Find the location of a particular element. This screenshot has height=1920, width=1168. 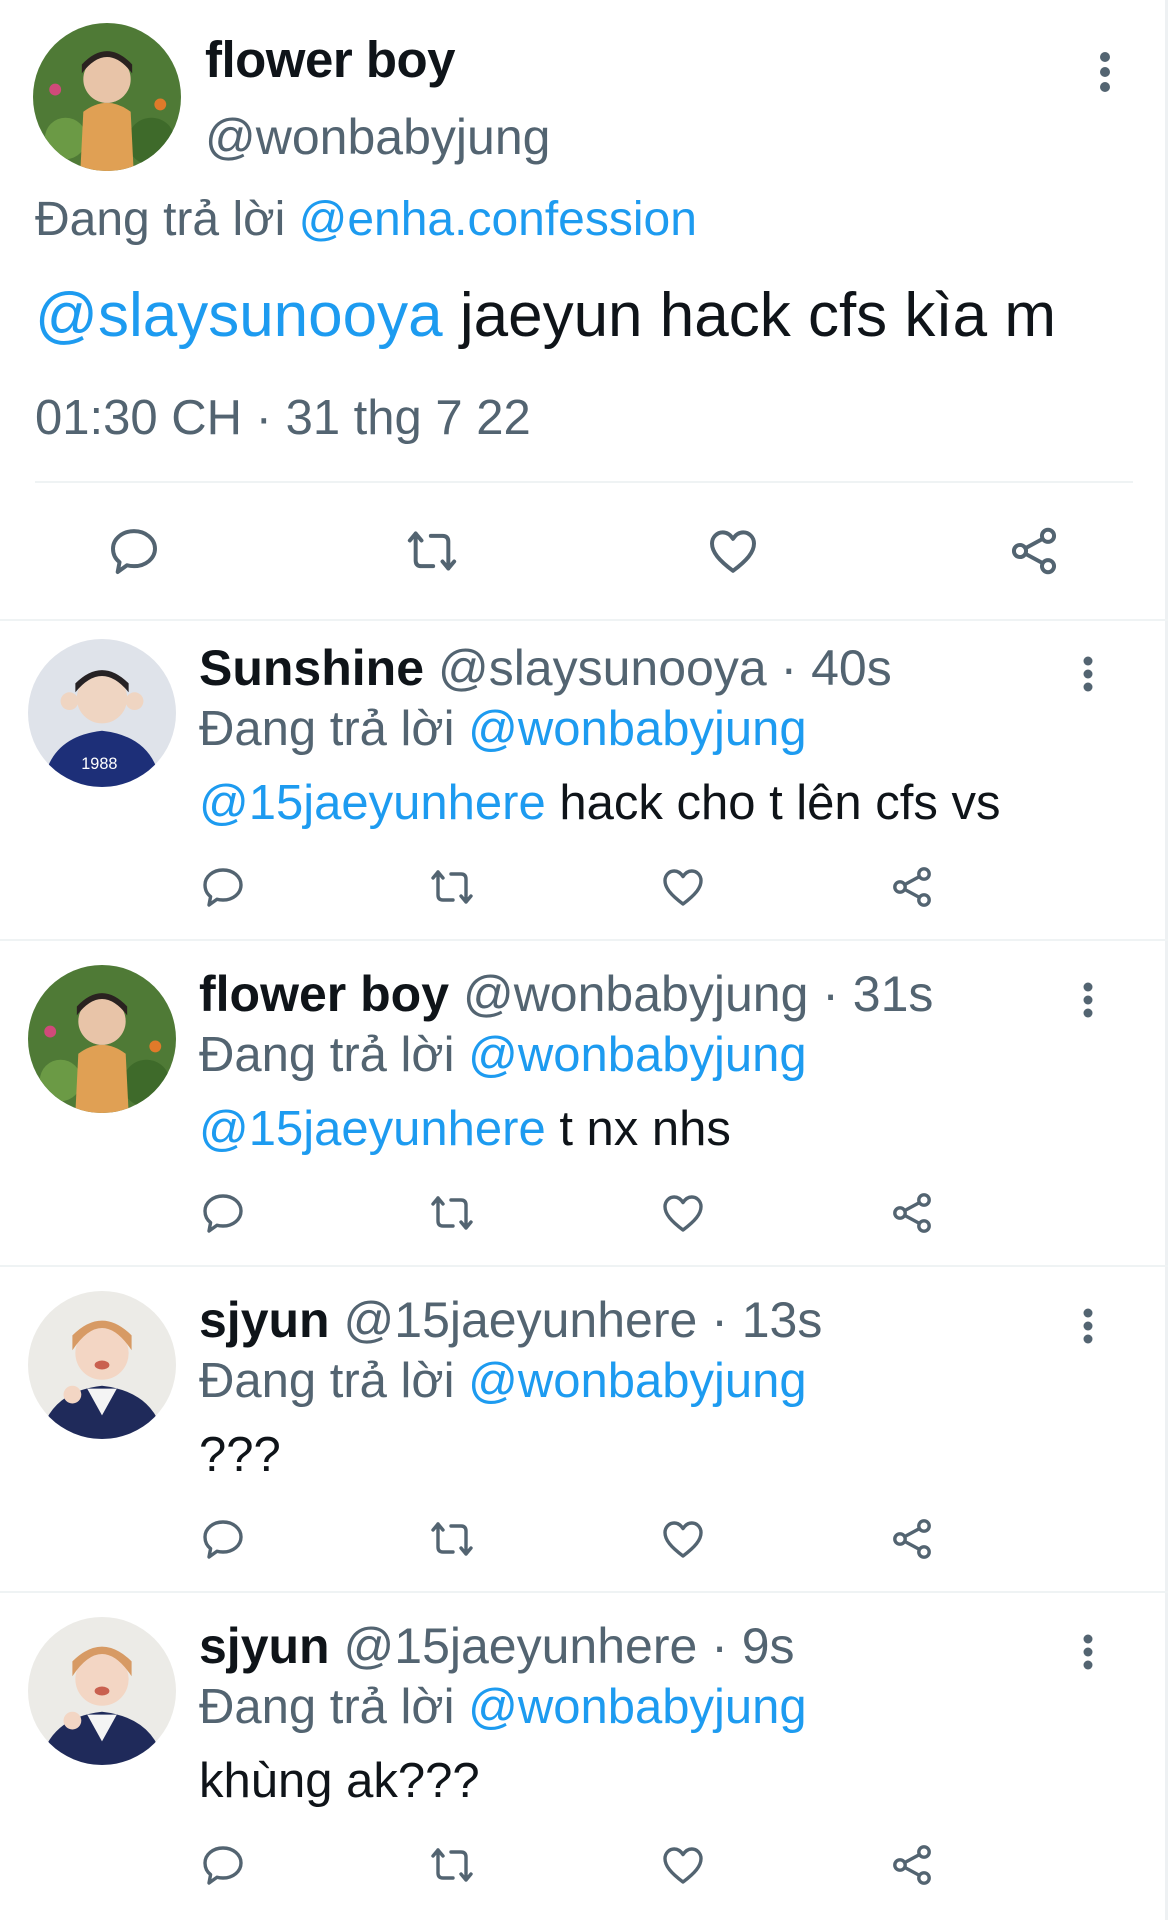

reply-age: · 40s is located at coordinates (829, 668).